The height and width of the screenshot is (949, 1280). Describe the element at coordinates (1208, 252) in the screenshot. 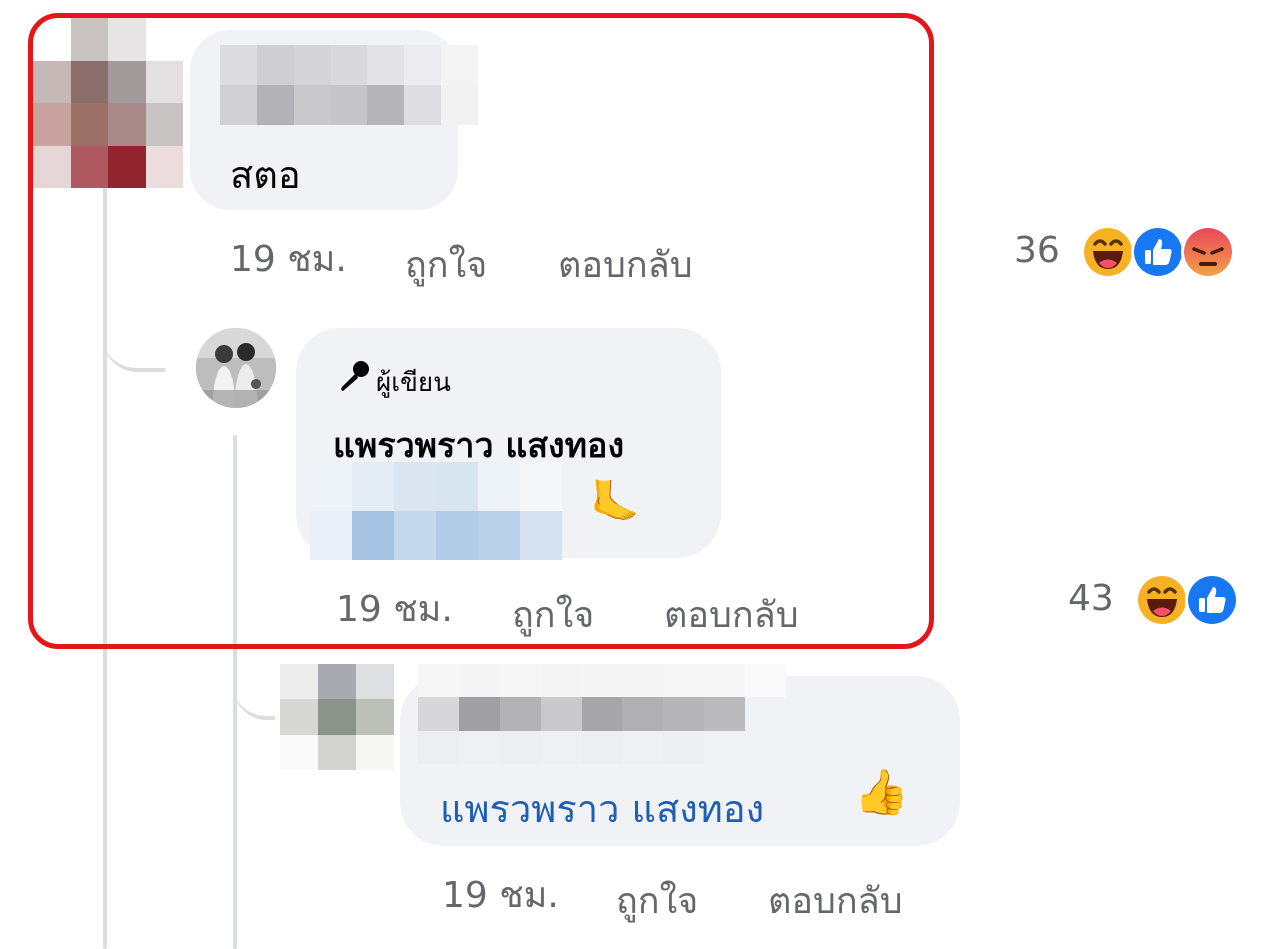

I see `angry-icon` at that location.